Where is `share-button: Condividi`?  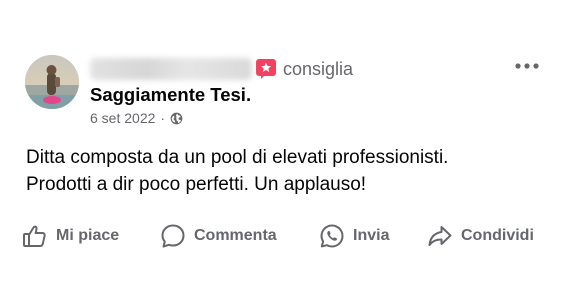
share-button: Condividi is located at coordinates (480, 236).